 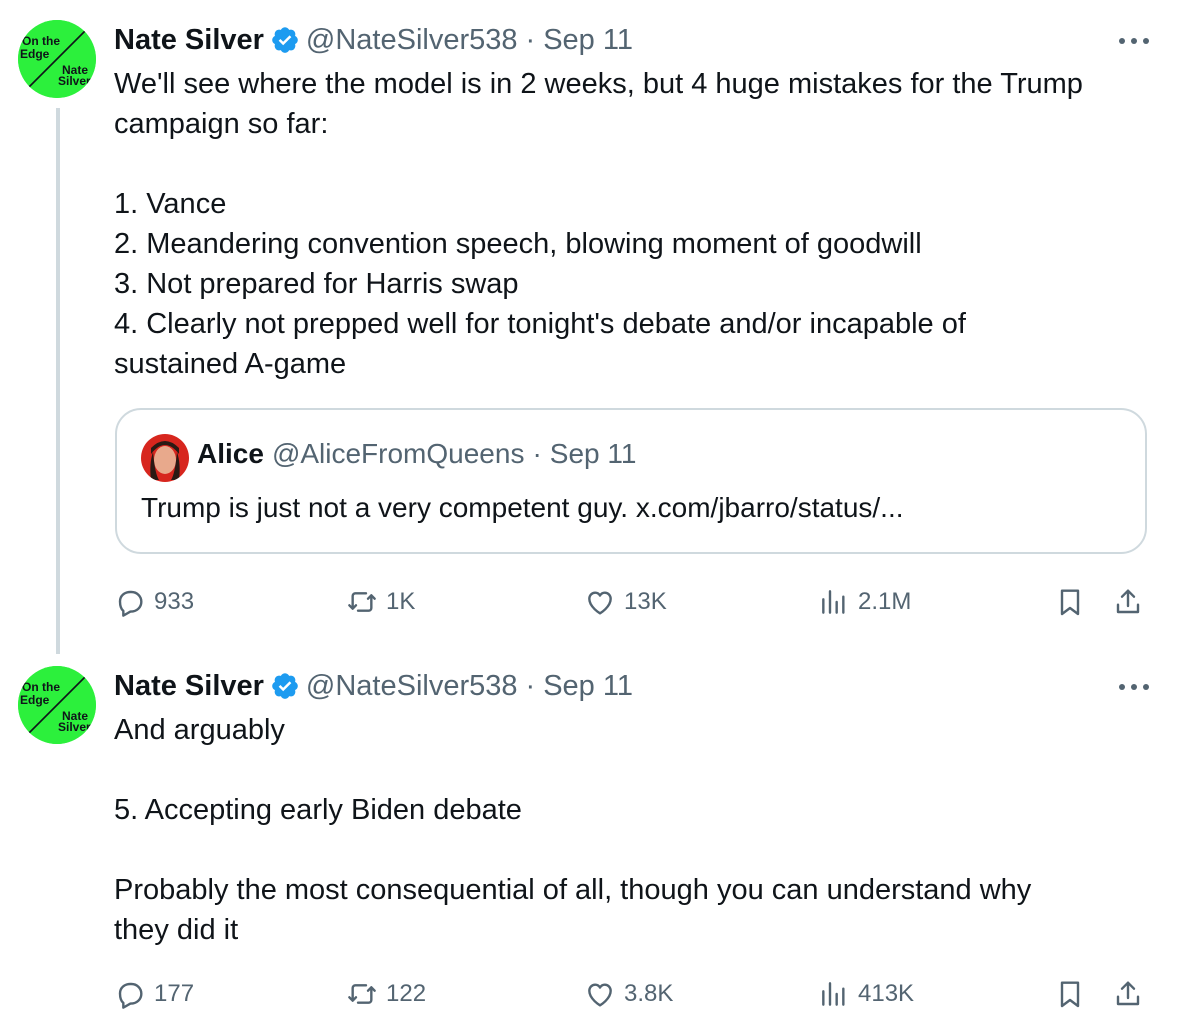 What do you see at coordinates (380, 602) in the screenshot?
I see `repost-button: 1K` at bounding box center [380, 602].